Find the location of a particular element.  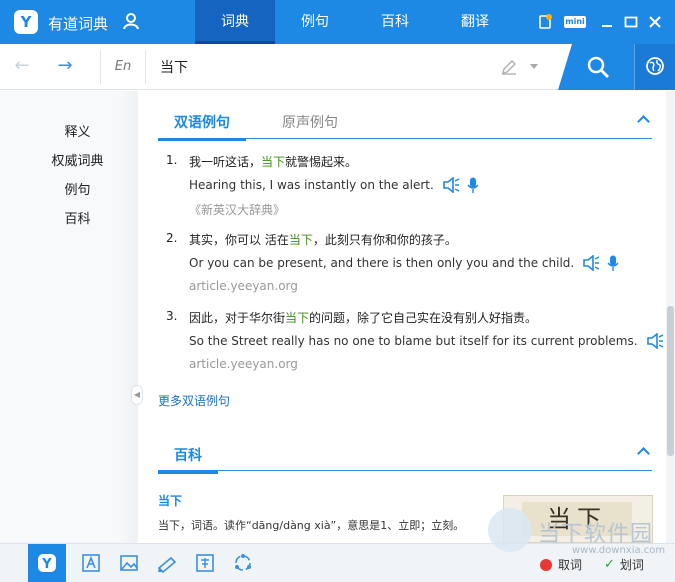

svg-text: Y is located at coordinates (46, 564).